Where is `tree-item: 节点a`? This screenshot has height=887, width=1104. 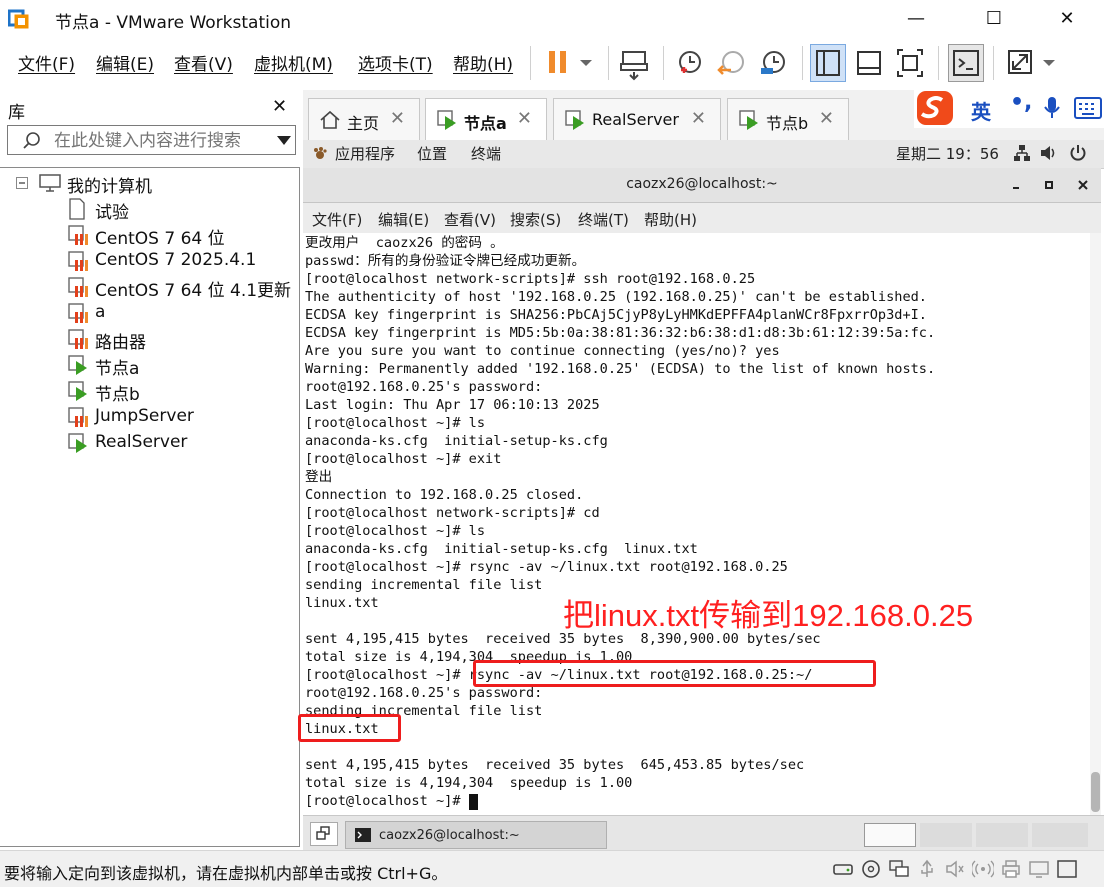
tree-item: 节点a is located at coordinates (182, 365).